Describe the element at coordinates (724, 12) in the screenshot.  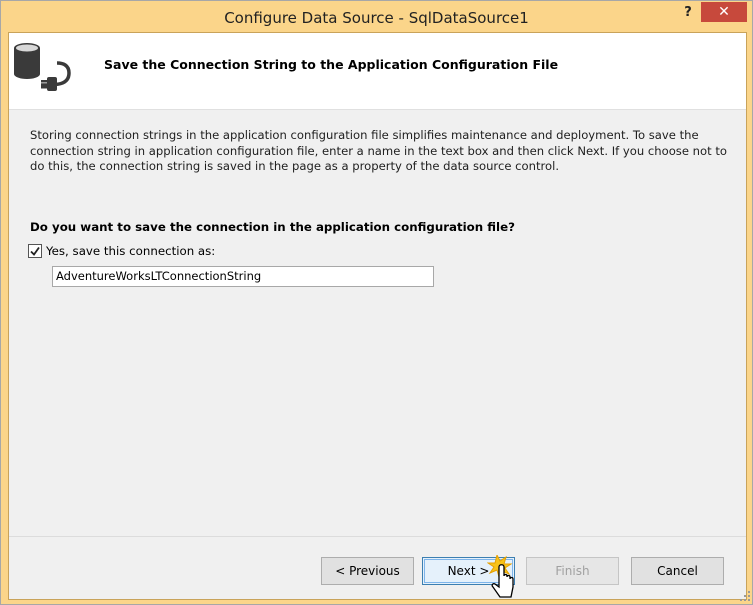
I see `close-button: ✕` at that location.